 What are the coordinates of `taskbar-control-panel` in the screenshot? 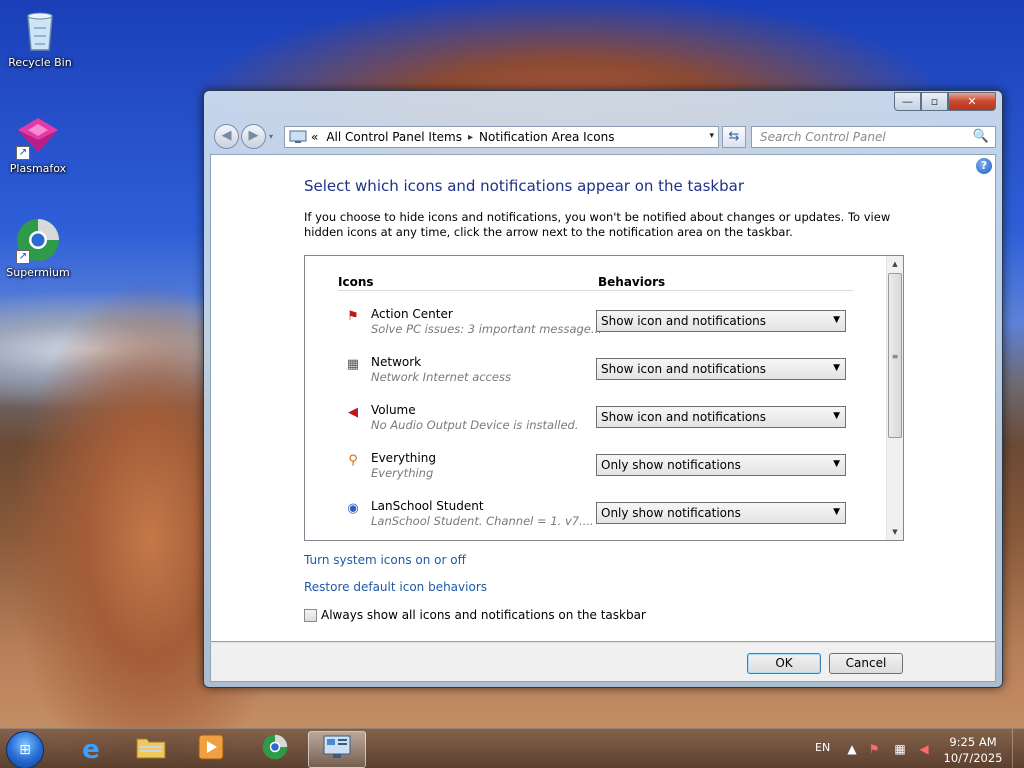 It's located at (337, 749).